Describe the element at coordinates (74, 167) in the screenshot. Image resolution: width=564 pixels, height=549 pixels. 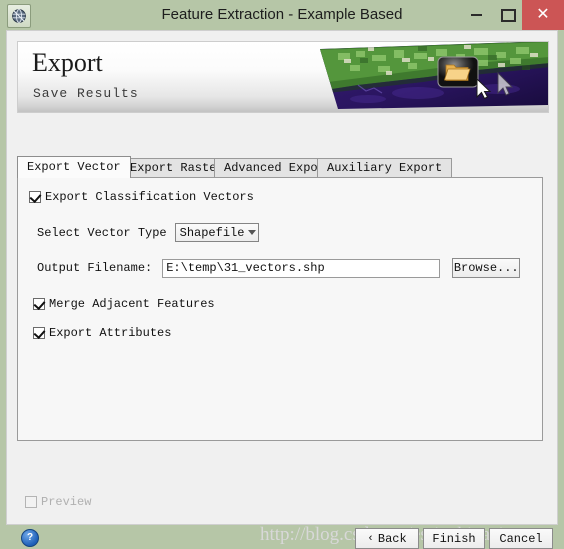
I see `tab-export-vector: Export Vector` at that location.